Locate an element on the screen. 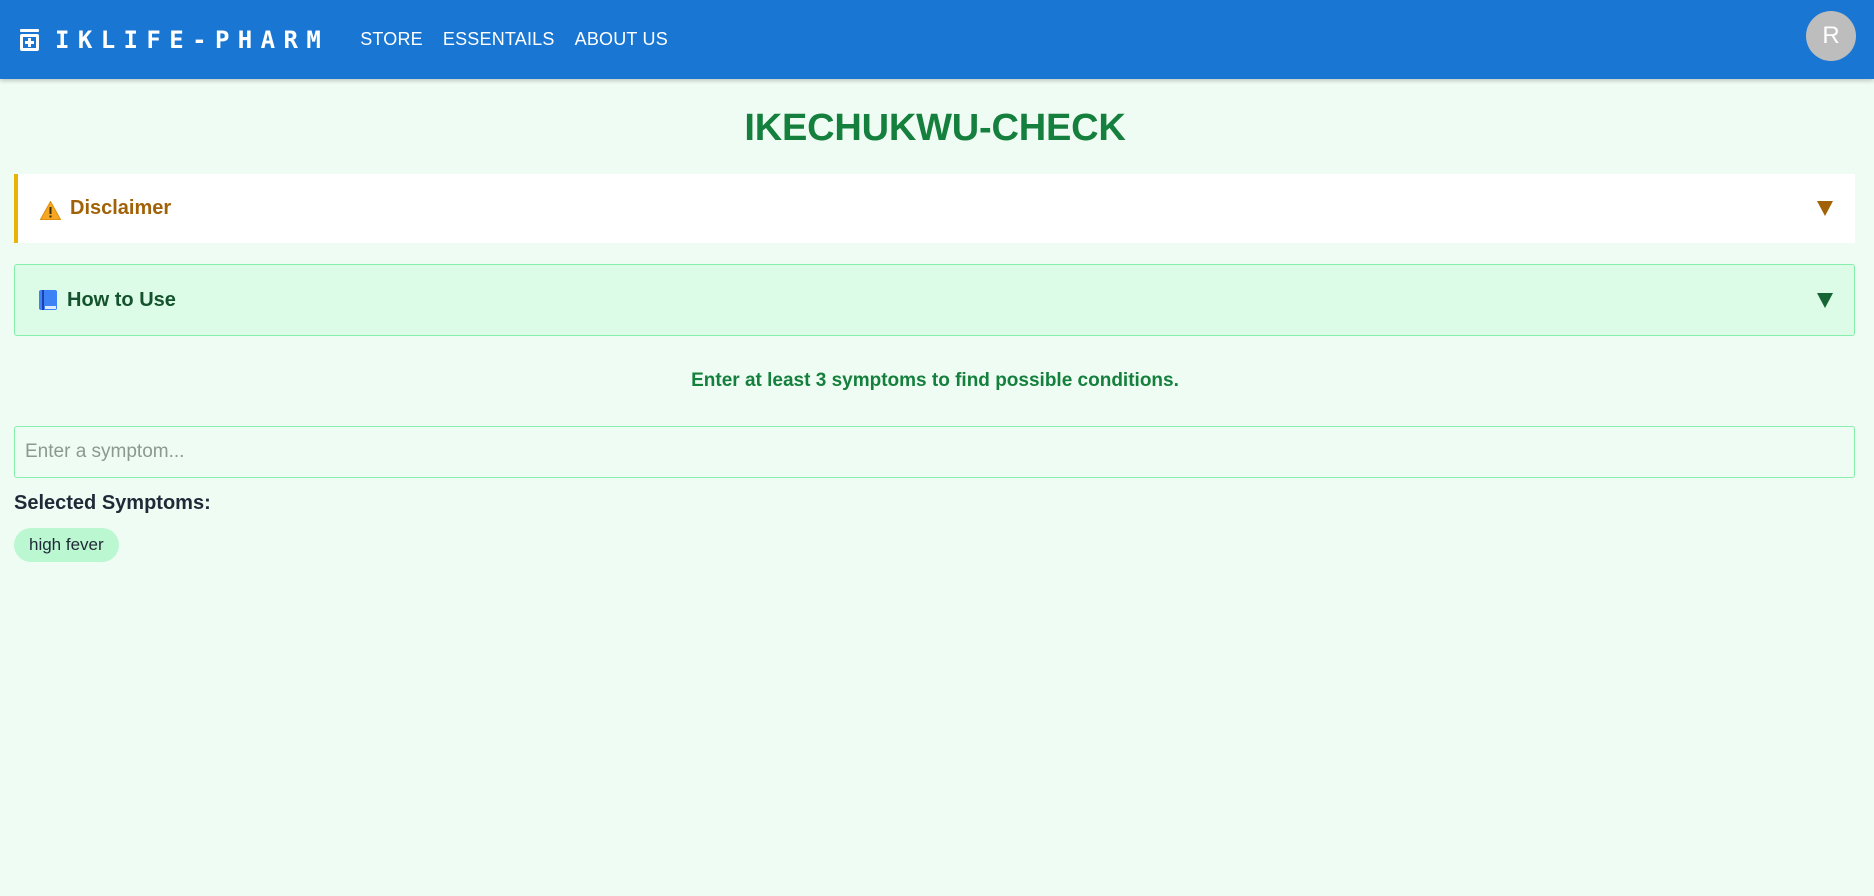 This screenshot has height=896, width=1874. disclaimer-label: Disclaimer is located at coordinates (121, 208).